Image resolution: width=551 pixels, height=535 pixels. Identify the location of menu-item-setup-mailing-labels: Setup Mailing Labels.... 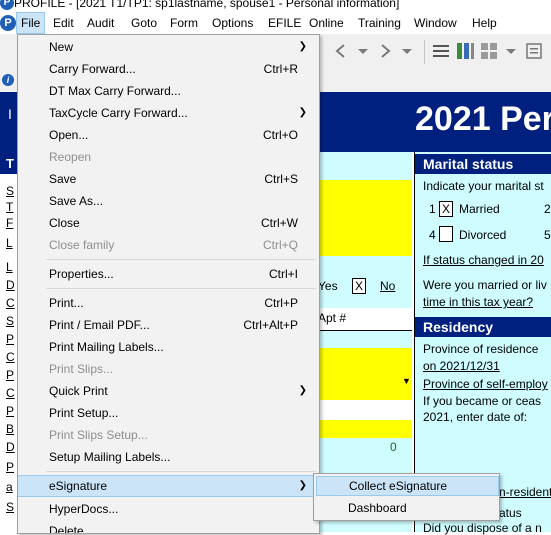
(168, 457).